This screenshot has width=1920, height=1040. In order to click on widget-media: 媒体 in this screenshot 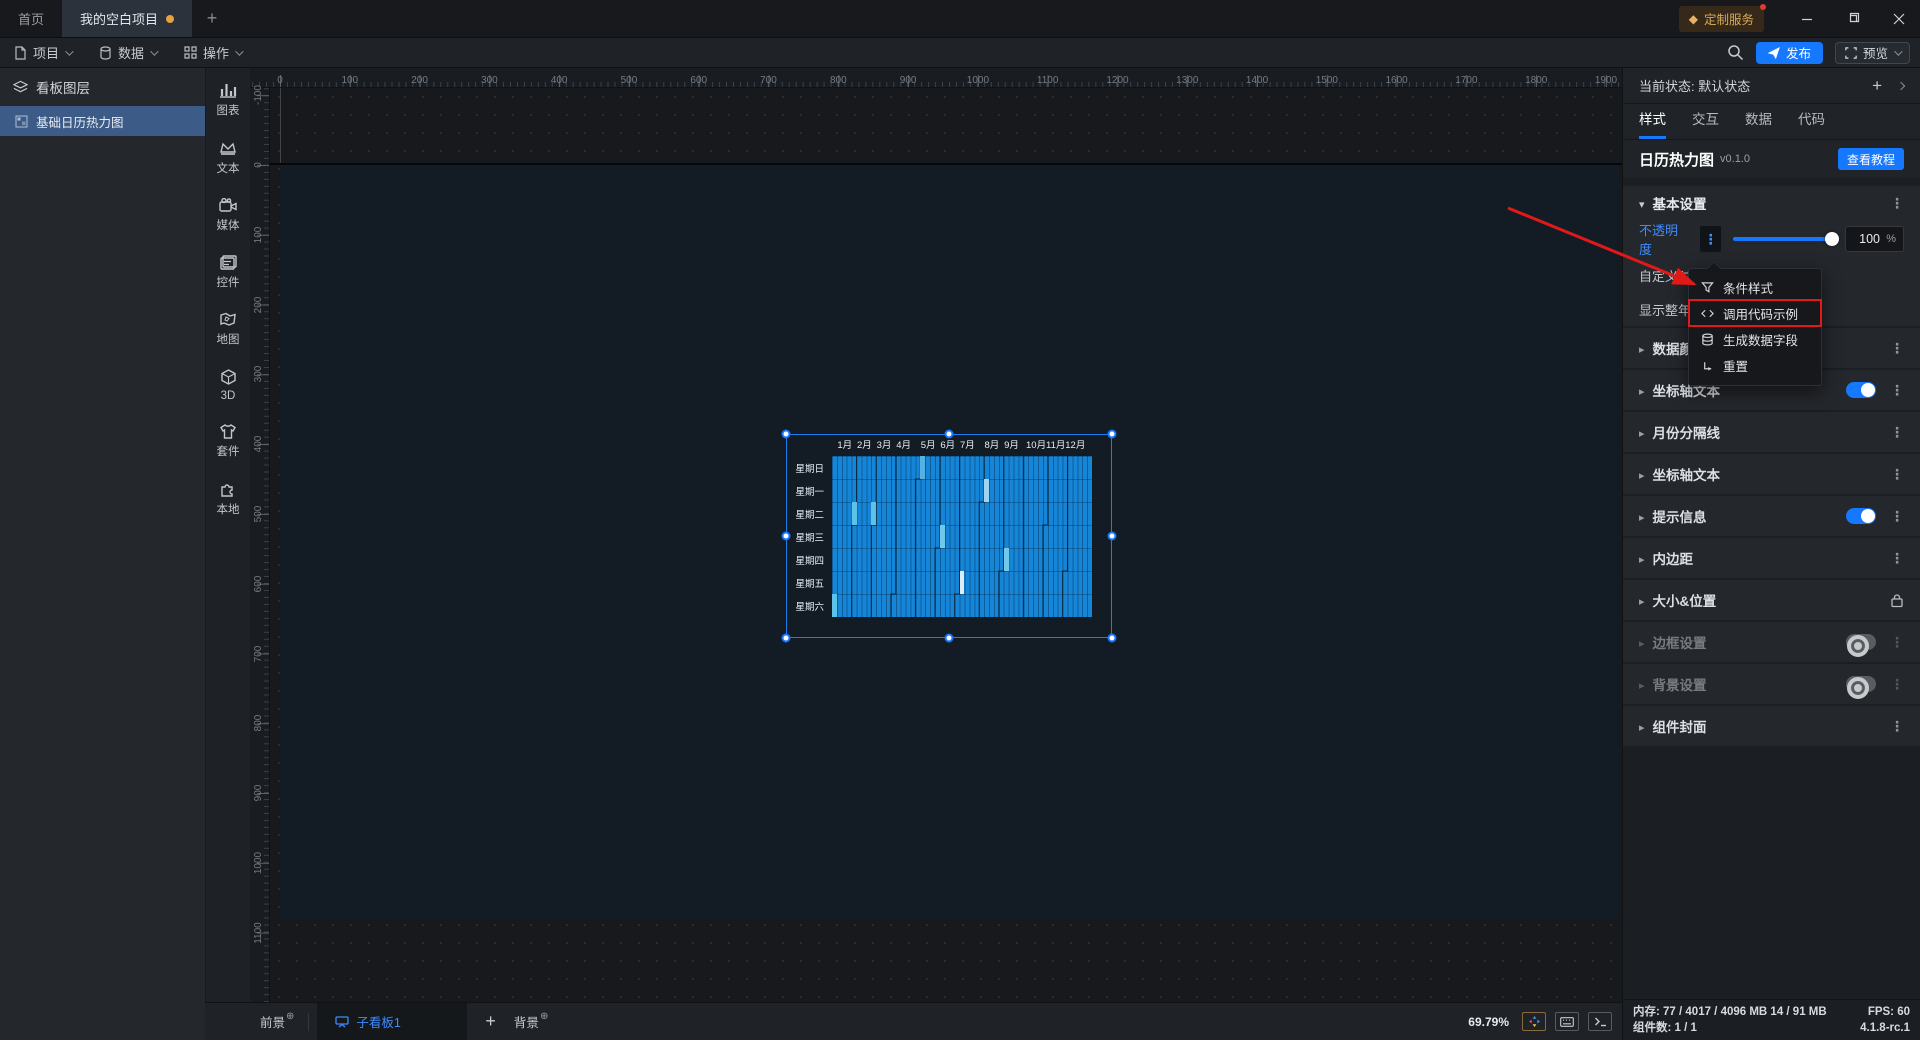, I will do `click(228, 215)`.